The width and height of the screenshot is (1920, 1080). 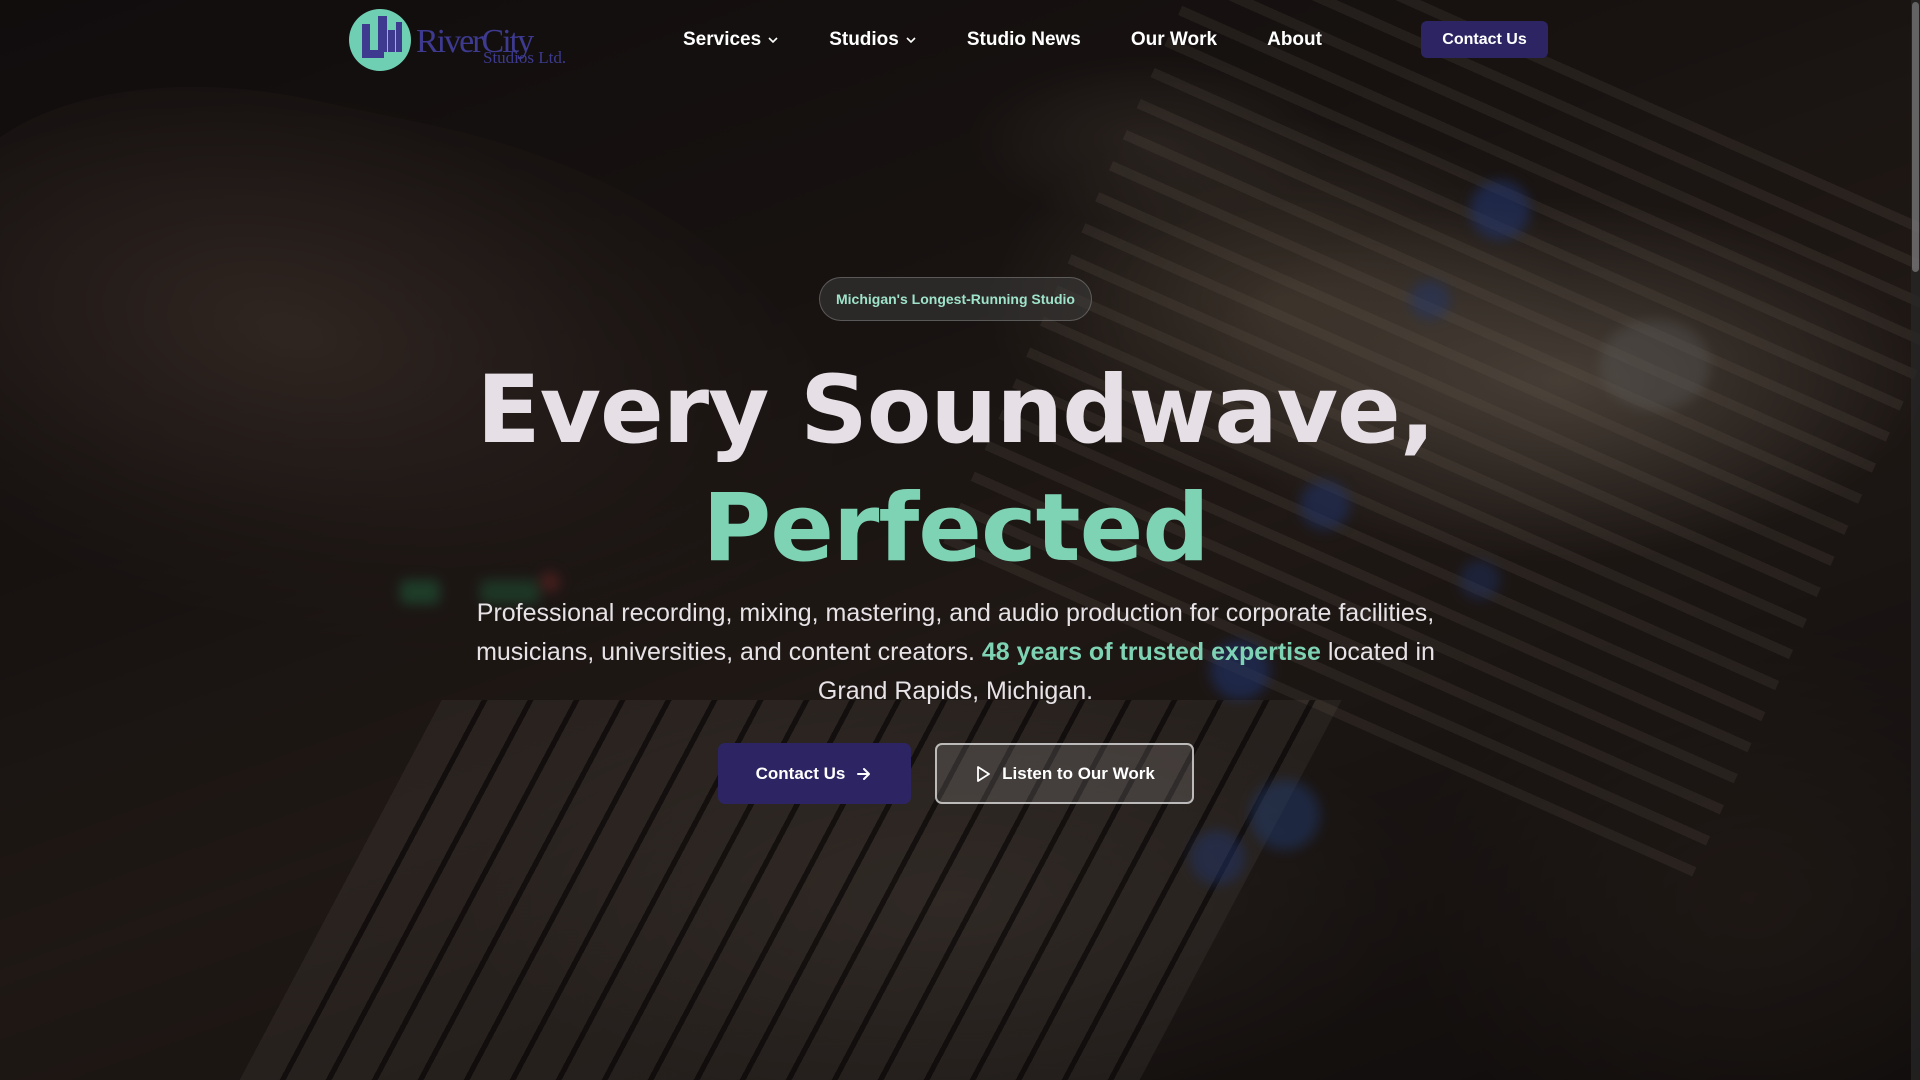 What do you see at coordinates (1151, 652) in the screenshot?
I see `description-highlight: 48 years of trusted expertise` at bounding box center [1151, 652].